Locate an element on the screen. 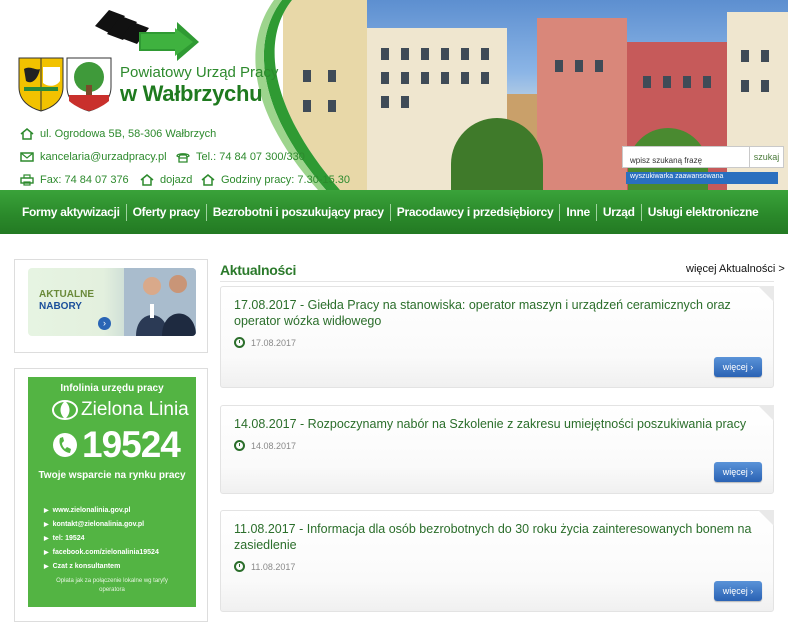  nav-item-bezrobotni: Bezrobotni i poszukujący pracy is located at coordinates (298, 212).